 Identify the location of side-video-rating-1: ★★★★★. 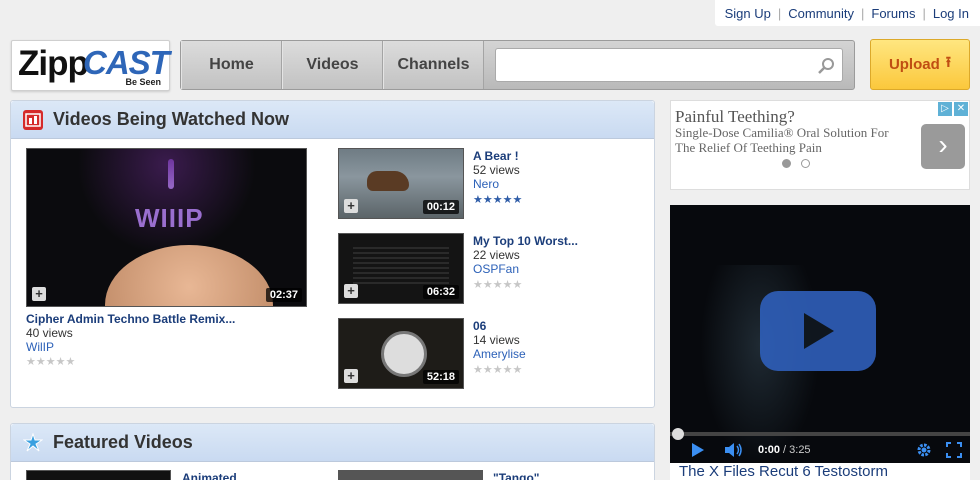
(498, 200).